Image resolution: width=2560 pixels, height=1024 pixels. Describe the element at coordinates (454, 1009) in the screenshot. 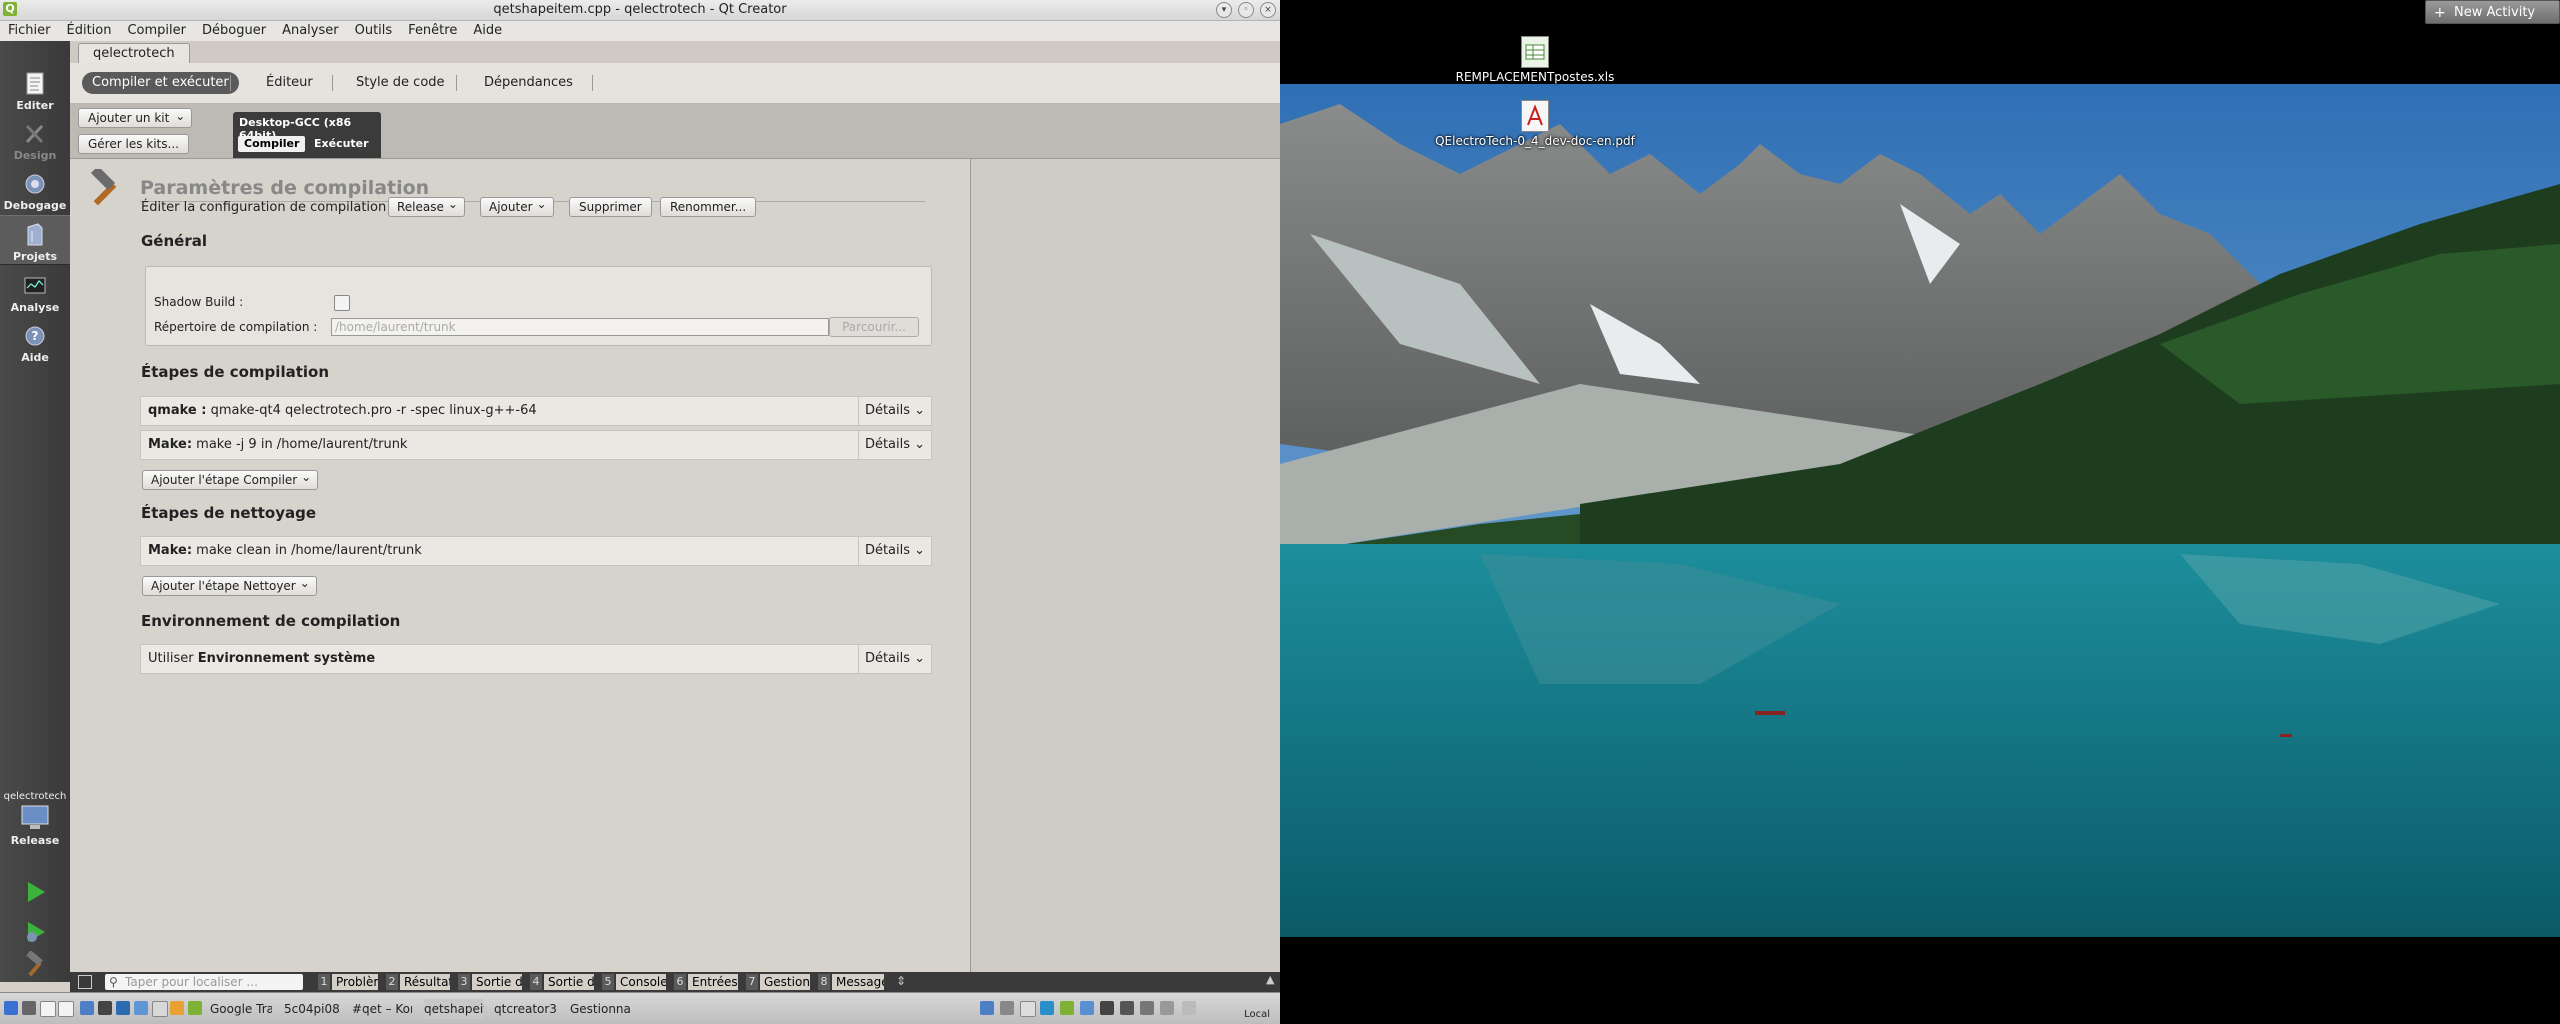

I see `task-qtcreator-active: qetshapeit` at that location.